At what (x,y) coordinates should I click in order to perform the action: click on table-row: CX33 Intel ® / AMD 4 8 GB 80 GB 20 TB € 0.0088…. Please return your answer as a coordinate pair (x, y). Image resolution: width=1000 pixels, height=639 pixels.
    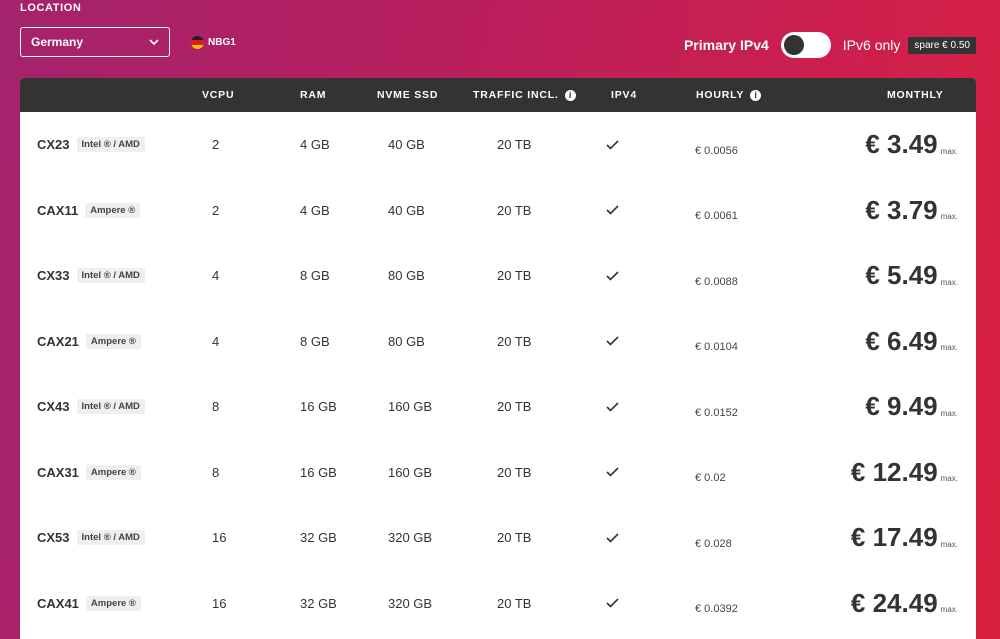
    Looking at the image, I should click on (498, 276).